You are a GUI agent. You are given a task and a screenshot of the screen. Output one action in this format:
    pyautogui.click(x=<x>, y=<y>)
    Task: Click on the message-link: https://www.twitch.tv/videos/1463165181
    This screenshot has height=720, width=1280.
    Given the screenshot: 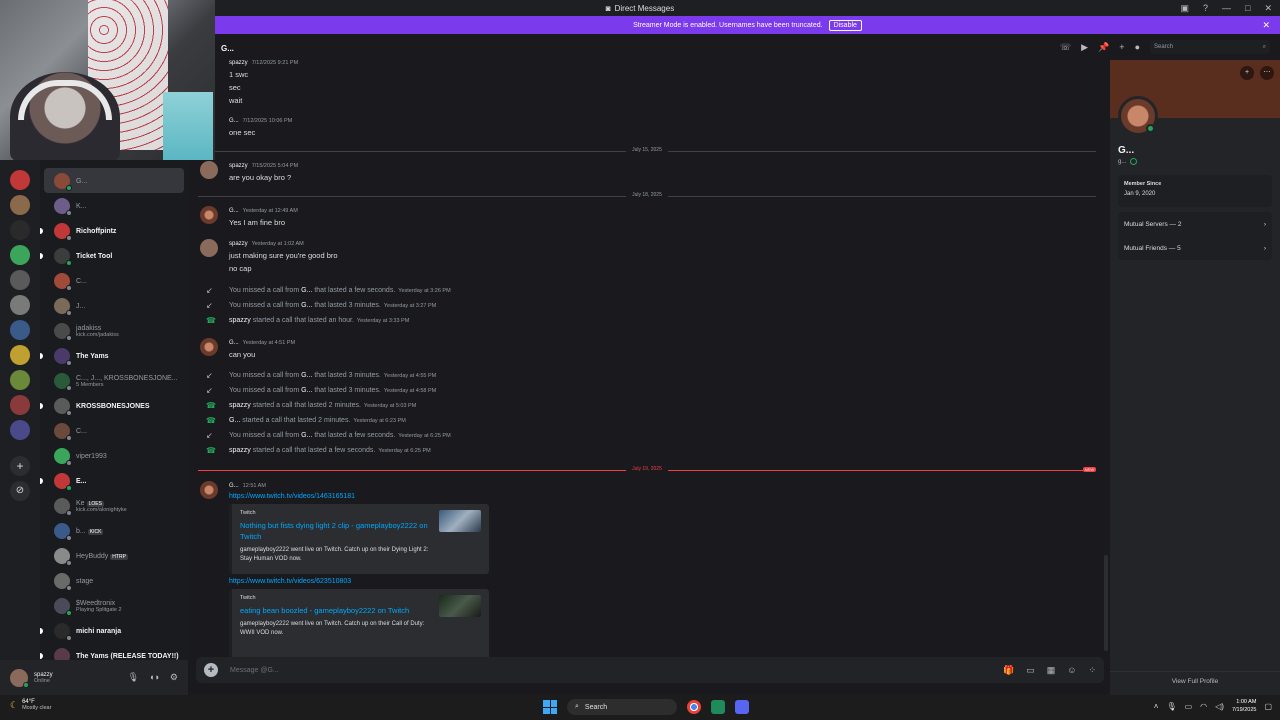 What is the action you would take?
    pyautogui.click(x=292, y=496)
    